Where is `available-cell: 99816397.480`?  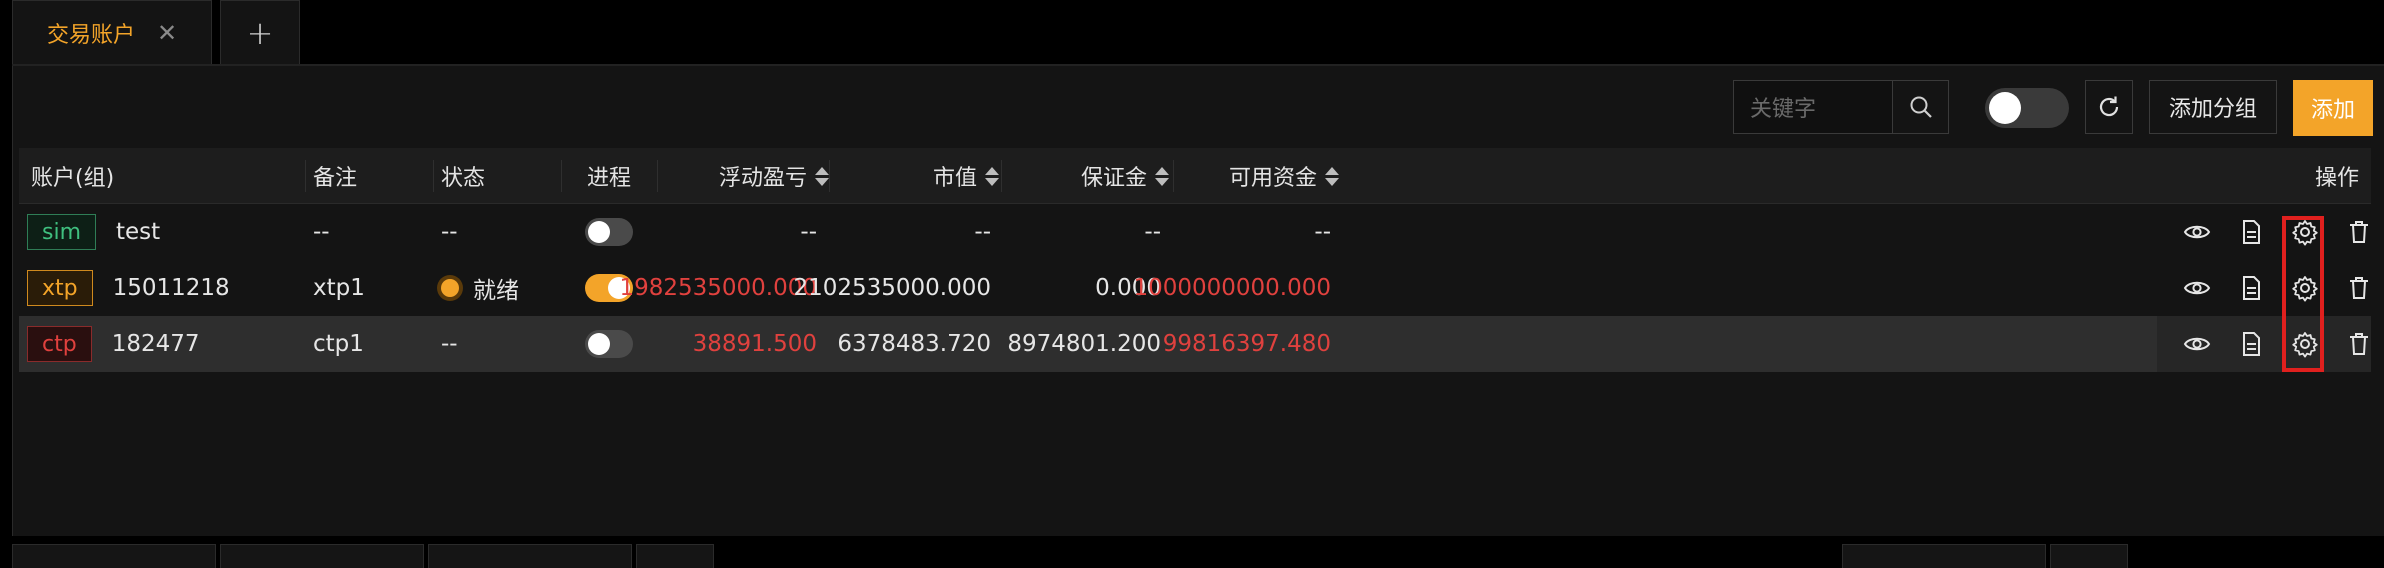 available-cell: 99816397.480 is located at coordinates (1246, 344).